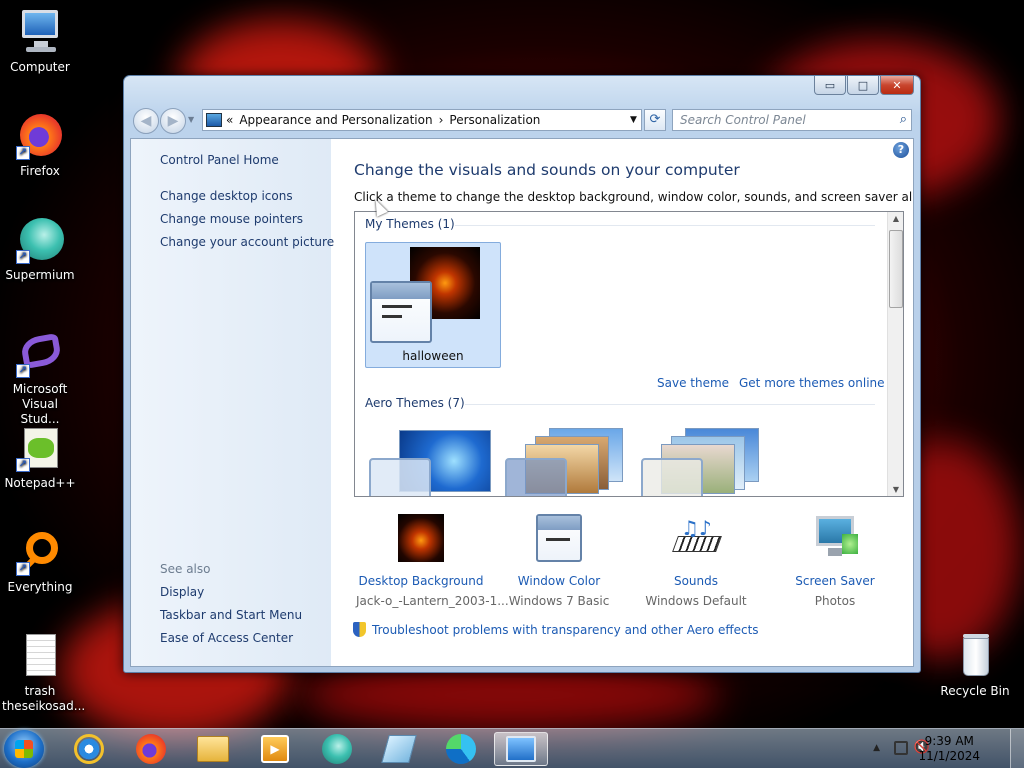  Describe the element at coordinates (706, 462) in the screenshot. I see `theme-nature` at that location.